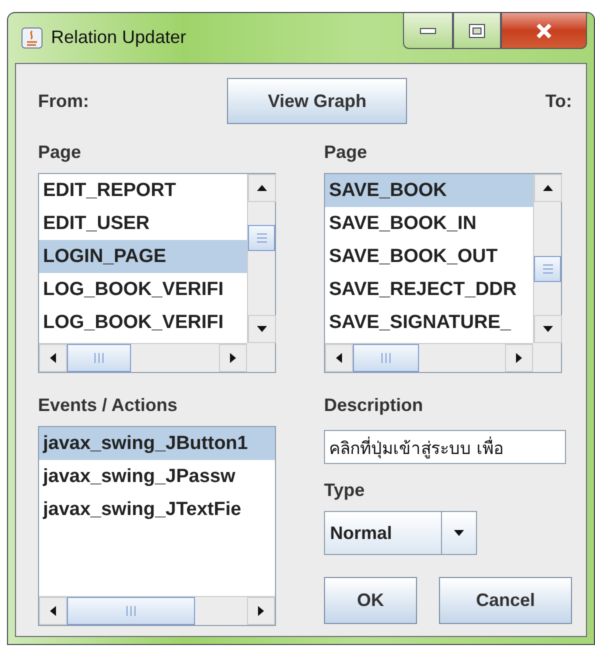 Image resolution: width=595 pixels, height=653 pixels. I want to click on to-label: To:, so click(558, 101).